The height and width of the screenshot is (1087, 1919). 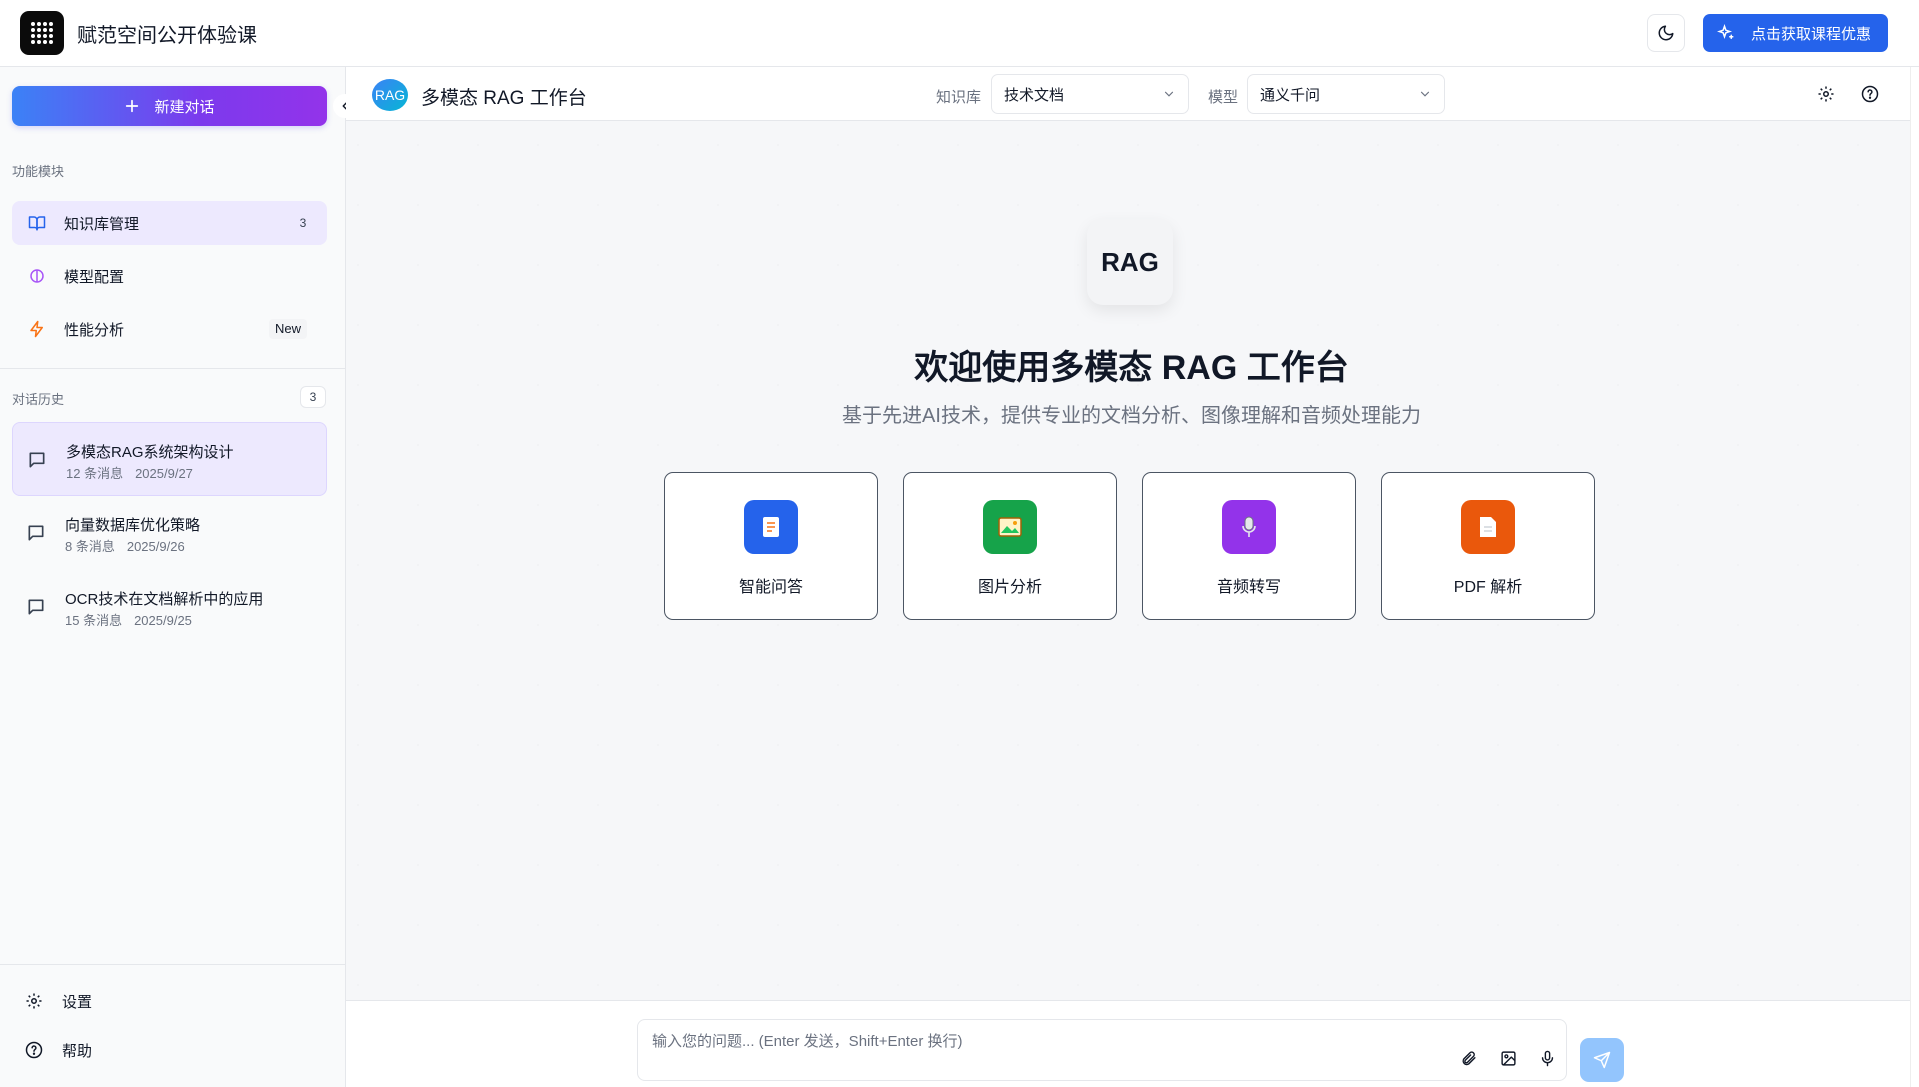 I want to click on sidebar-item-knowledge-base: 知识库管理 3, so click(x=169, y=223).